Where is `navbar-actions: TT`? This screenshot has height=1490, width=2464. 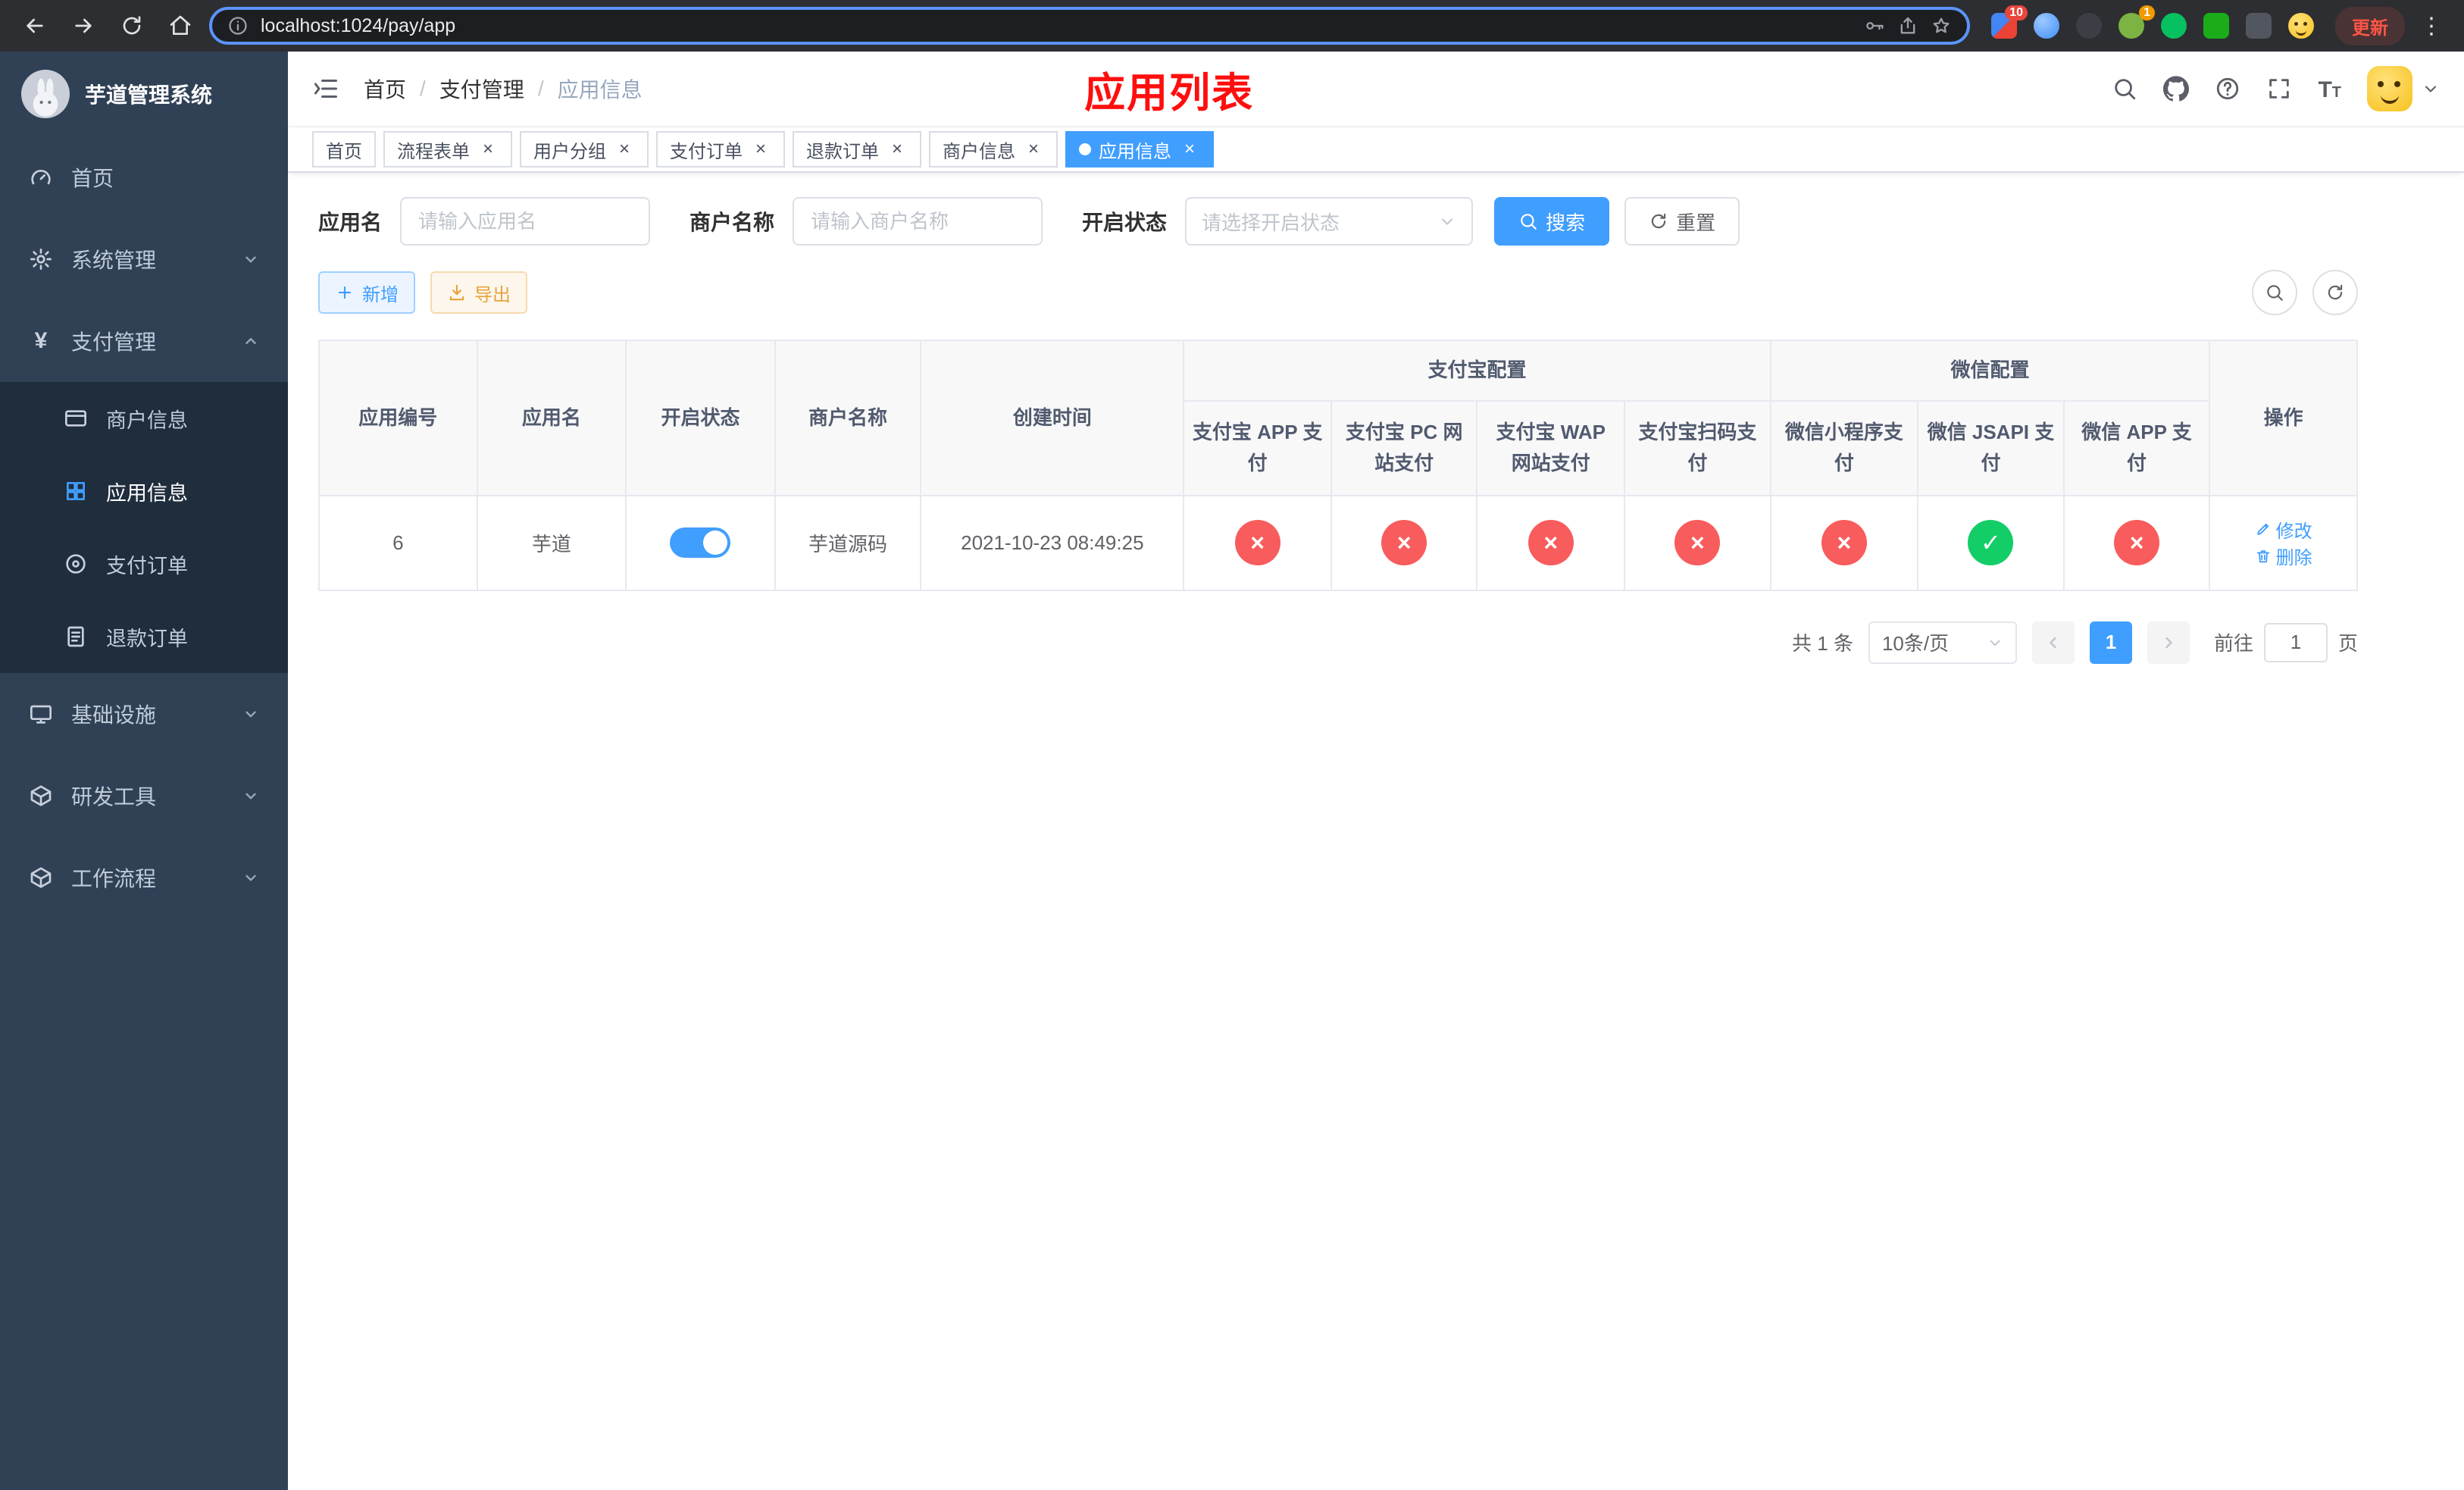
navbar-actions: TT is located at coordinates (2276, 88).